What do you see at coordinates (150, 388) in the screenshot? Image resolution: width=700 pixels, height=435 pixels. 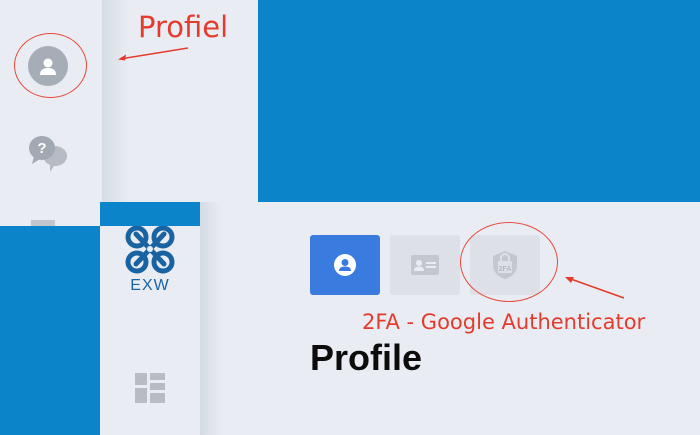 I see `dashboard-icon` at bounding box center [150, 388].